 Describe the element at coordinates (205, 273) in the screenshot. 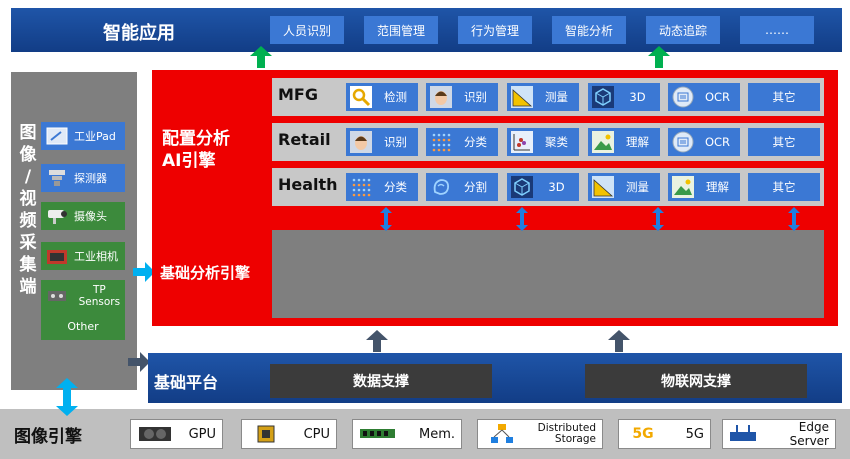

I see `basic-engine-title: 基础分析引擎` at that location.